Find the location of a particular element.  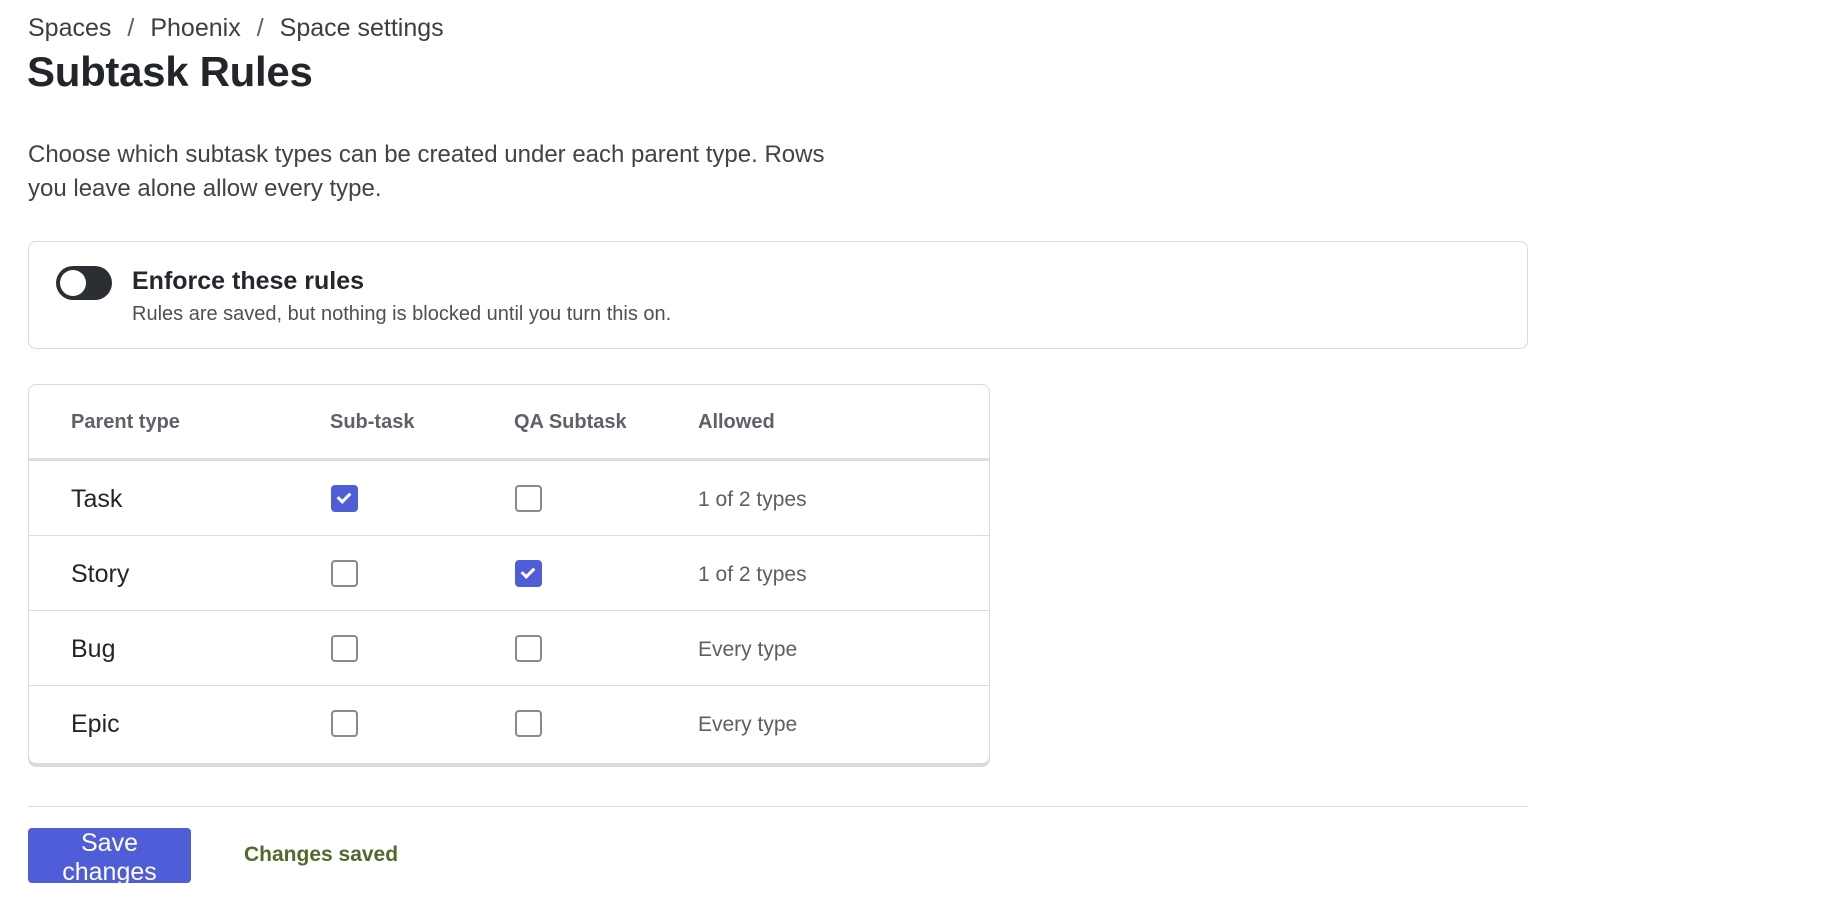

enforce-rules-title: Enforce these rules is located at coordinates (248, 281).